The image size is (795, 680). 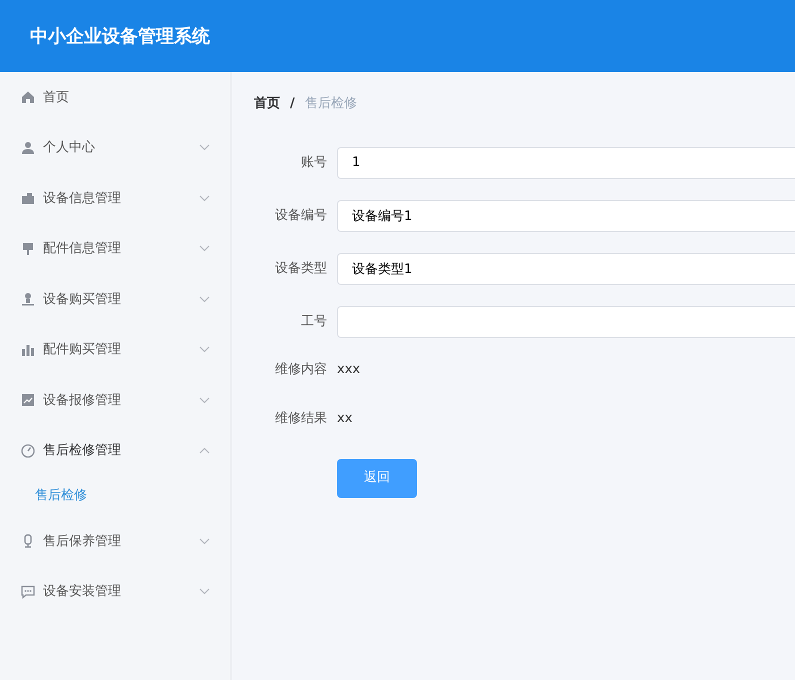 I want to click on field-label: 维修内容, so click(x=301, y=369).